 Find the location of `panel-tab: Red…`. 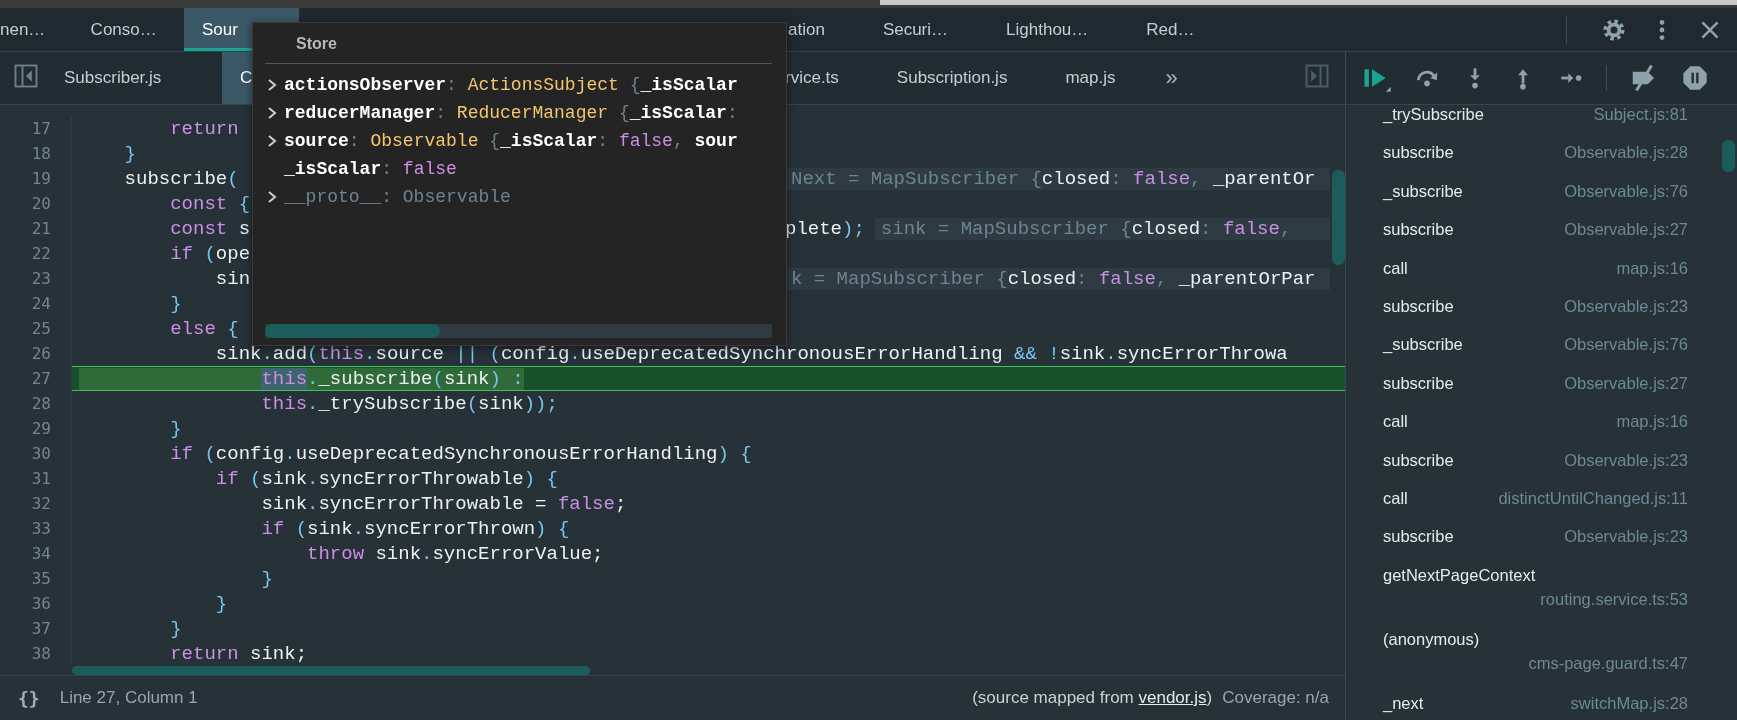

panel-tab: Red… is located at coordinates (1170, 29).